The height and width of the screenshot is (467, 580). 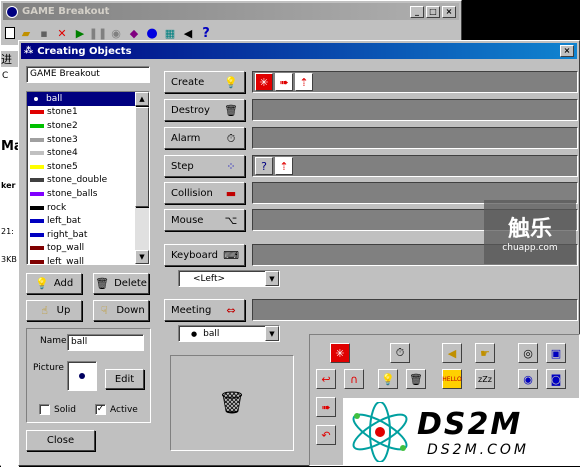 What do you see at coordinates (449, 11) in the screenshot?
I see `close-main-button: ×` at bounding box center [449, 11].